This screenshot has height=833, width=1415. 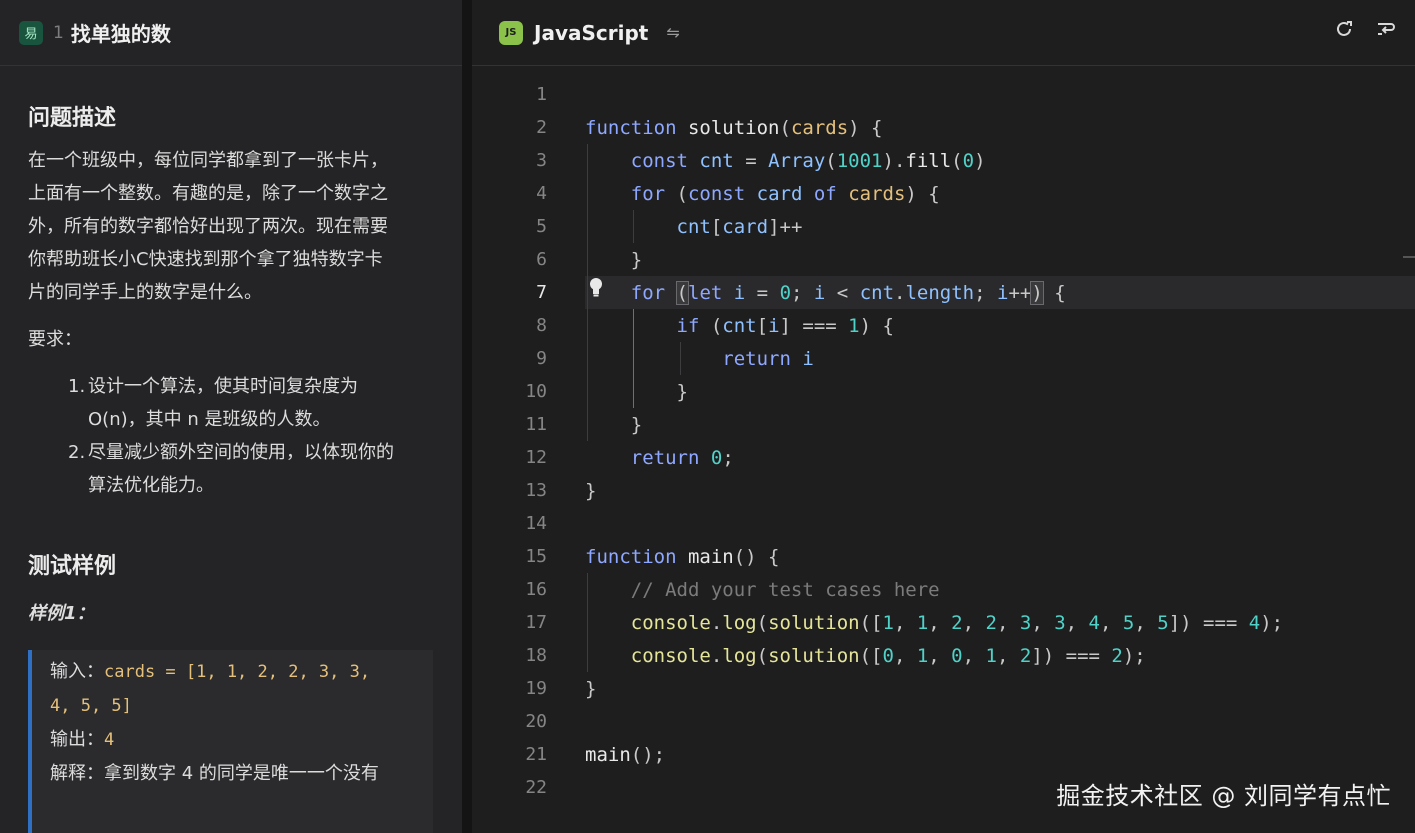 What do you see at coordinates (251, 403) in the screenshot?
I see `list-item: 1. 设计一个算法，使其时间复杂度为 O(n)，其中 n 是班级的人数。` at bounding box center [251, 403].